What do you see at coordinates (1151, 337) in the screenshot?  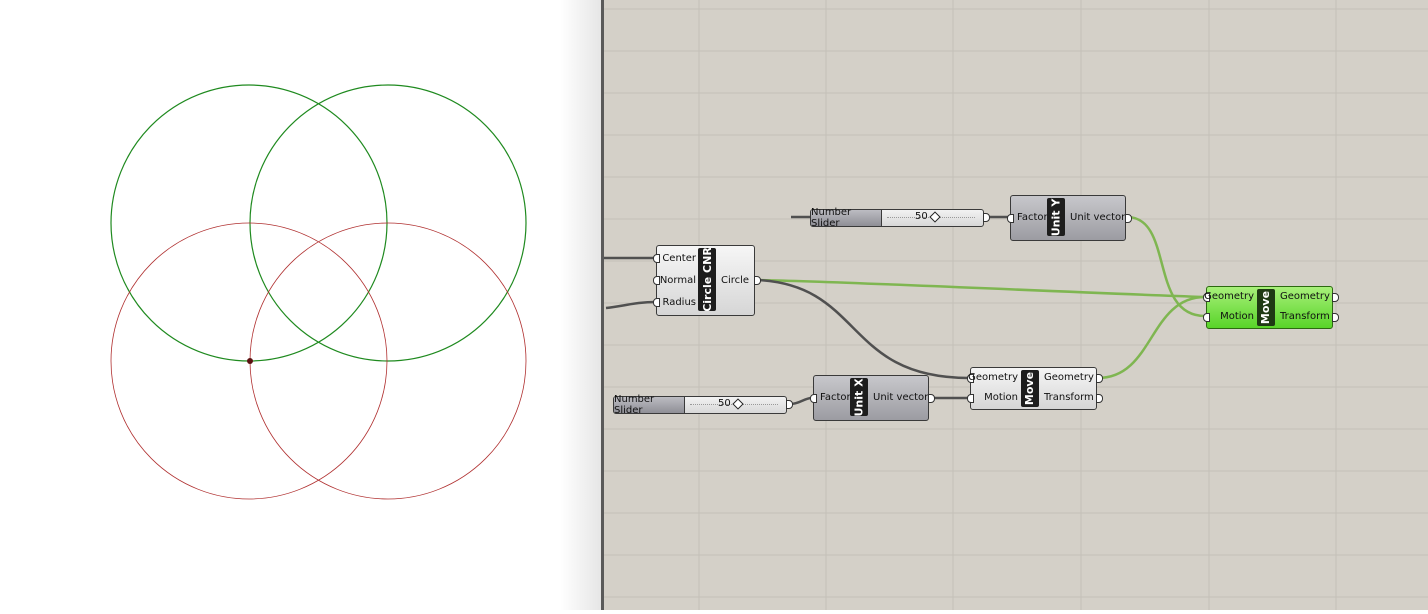 I see `wire-move-to-move` at bounding box center [1151, 337].